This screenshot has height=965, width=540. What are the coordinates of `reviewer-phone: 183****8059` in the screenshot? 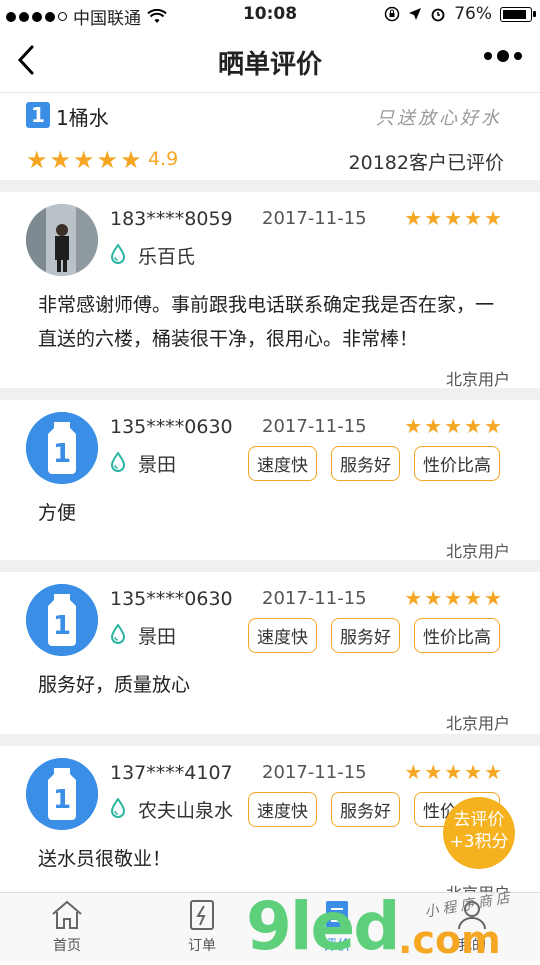 It's located at (171, 219).